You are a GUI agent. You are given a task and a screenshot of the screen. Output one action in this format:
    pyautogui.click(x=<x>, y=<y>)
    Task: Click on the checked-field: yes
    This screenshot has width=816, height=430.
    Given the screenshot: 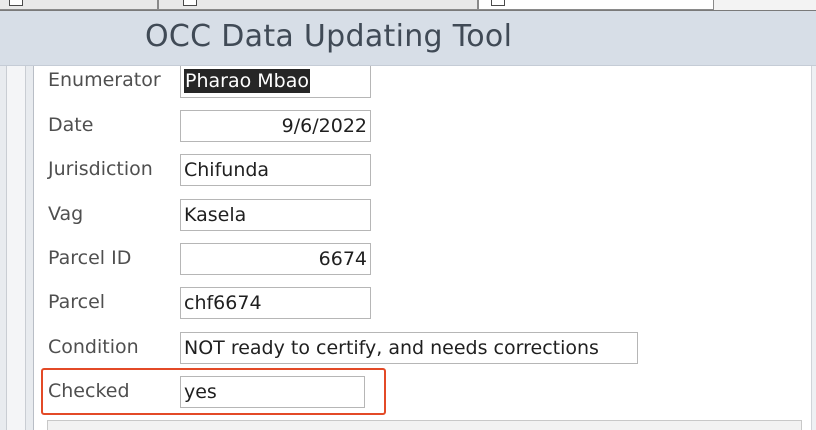 What is the action you would take?
    pyautogui.click(x=272, y=392)
    